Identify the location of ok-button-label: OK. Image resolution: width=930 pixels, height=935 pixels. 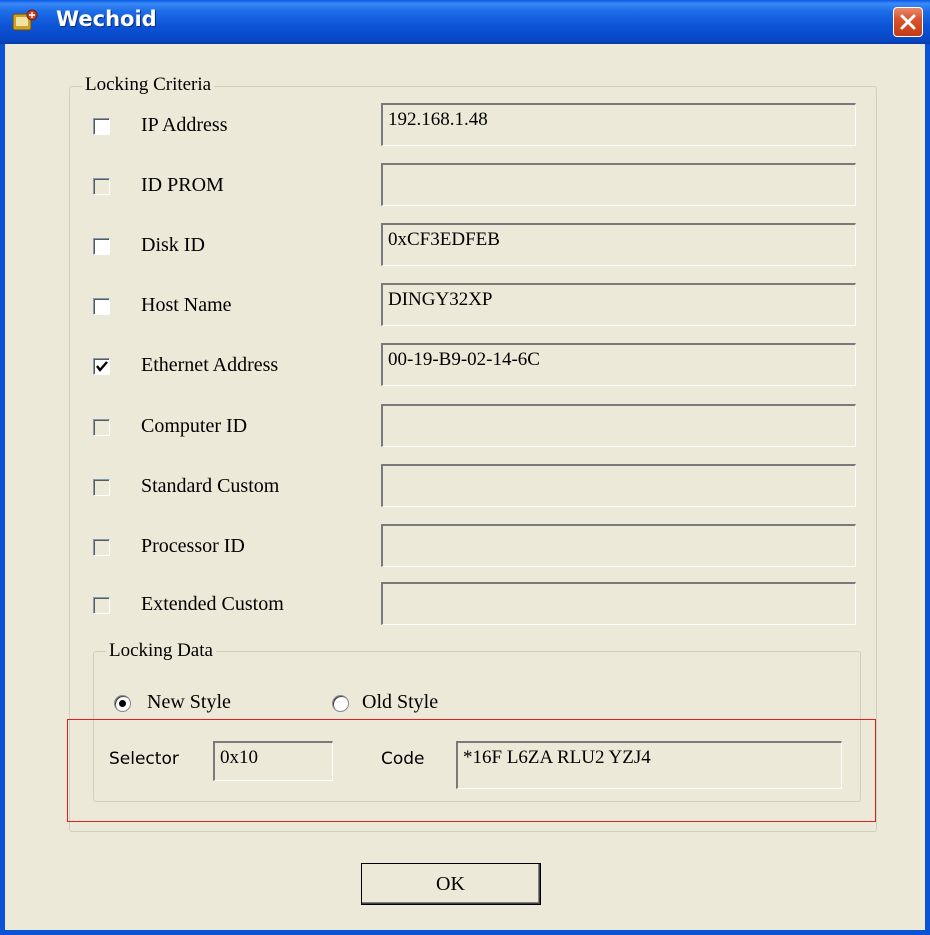
(450, 884).